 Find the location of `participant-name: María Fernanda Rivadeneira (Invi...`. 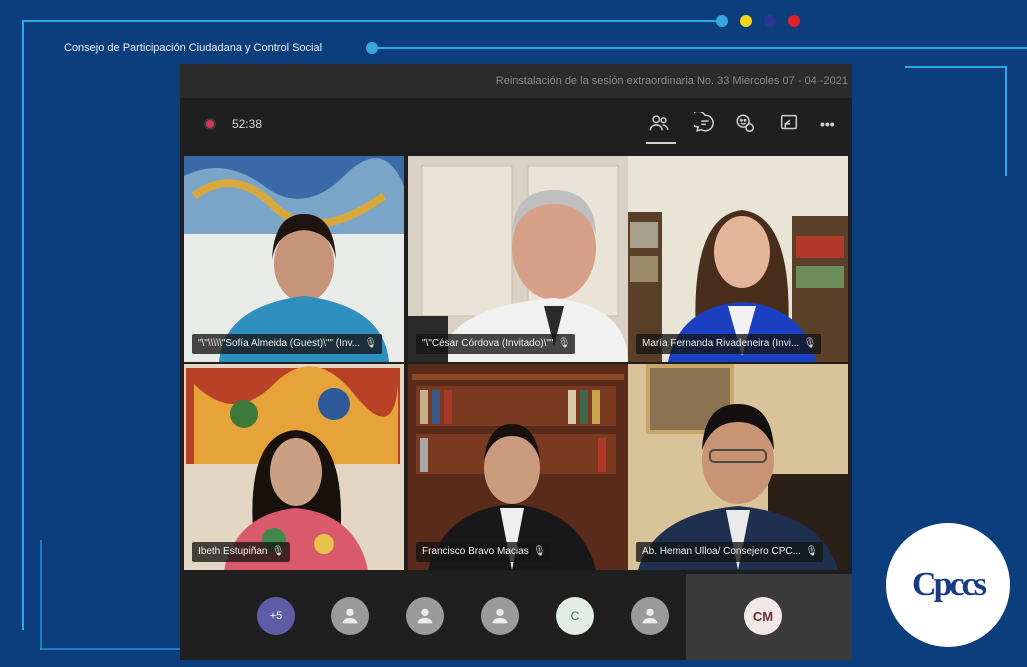

participant-name: María Fernanda Rivadeneira (Invi... is located at coordinates (721, 343).